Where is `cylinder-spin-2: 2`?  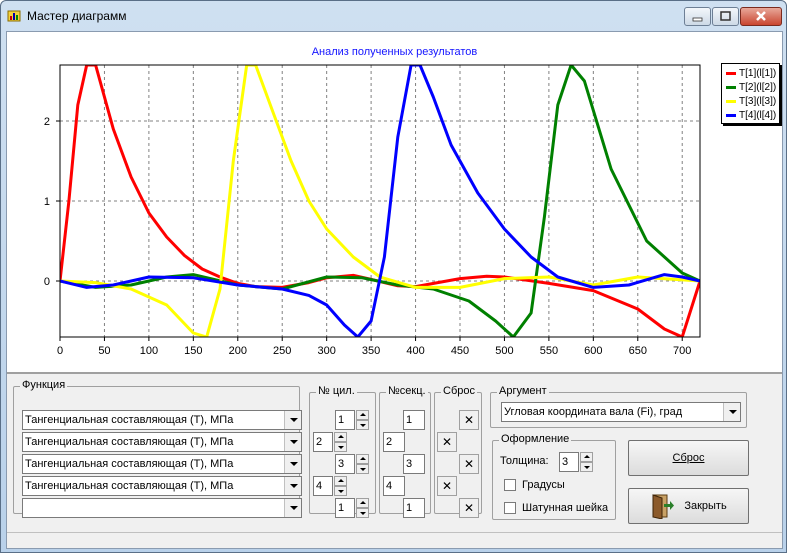
cylinder-spin-2: 2 is located at coordinates (330, 442).